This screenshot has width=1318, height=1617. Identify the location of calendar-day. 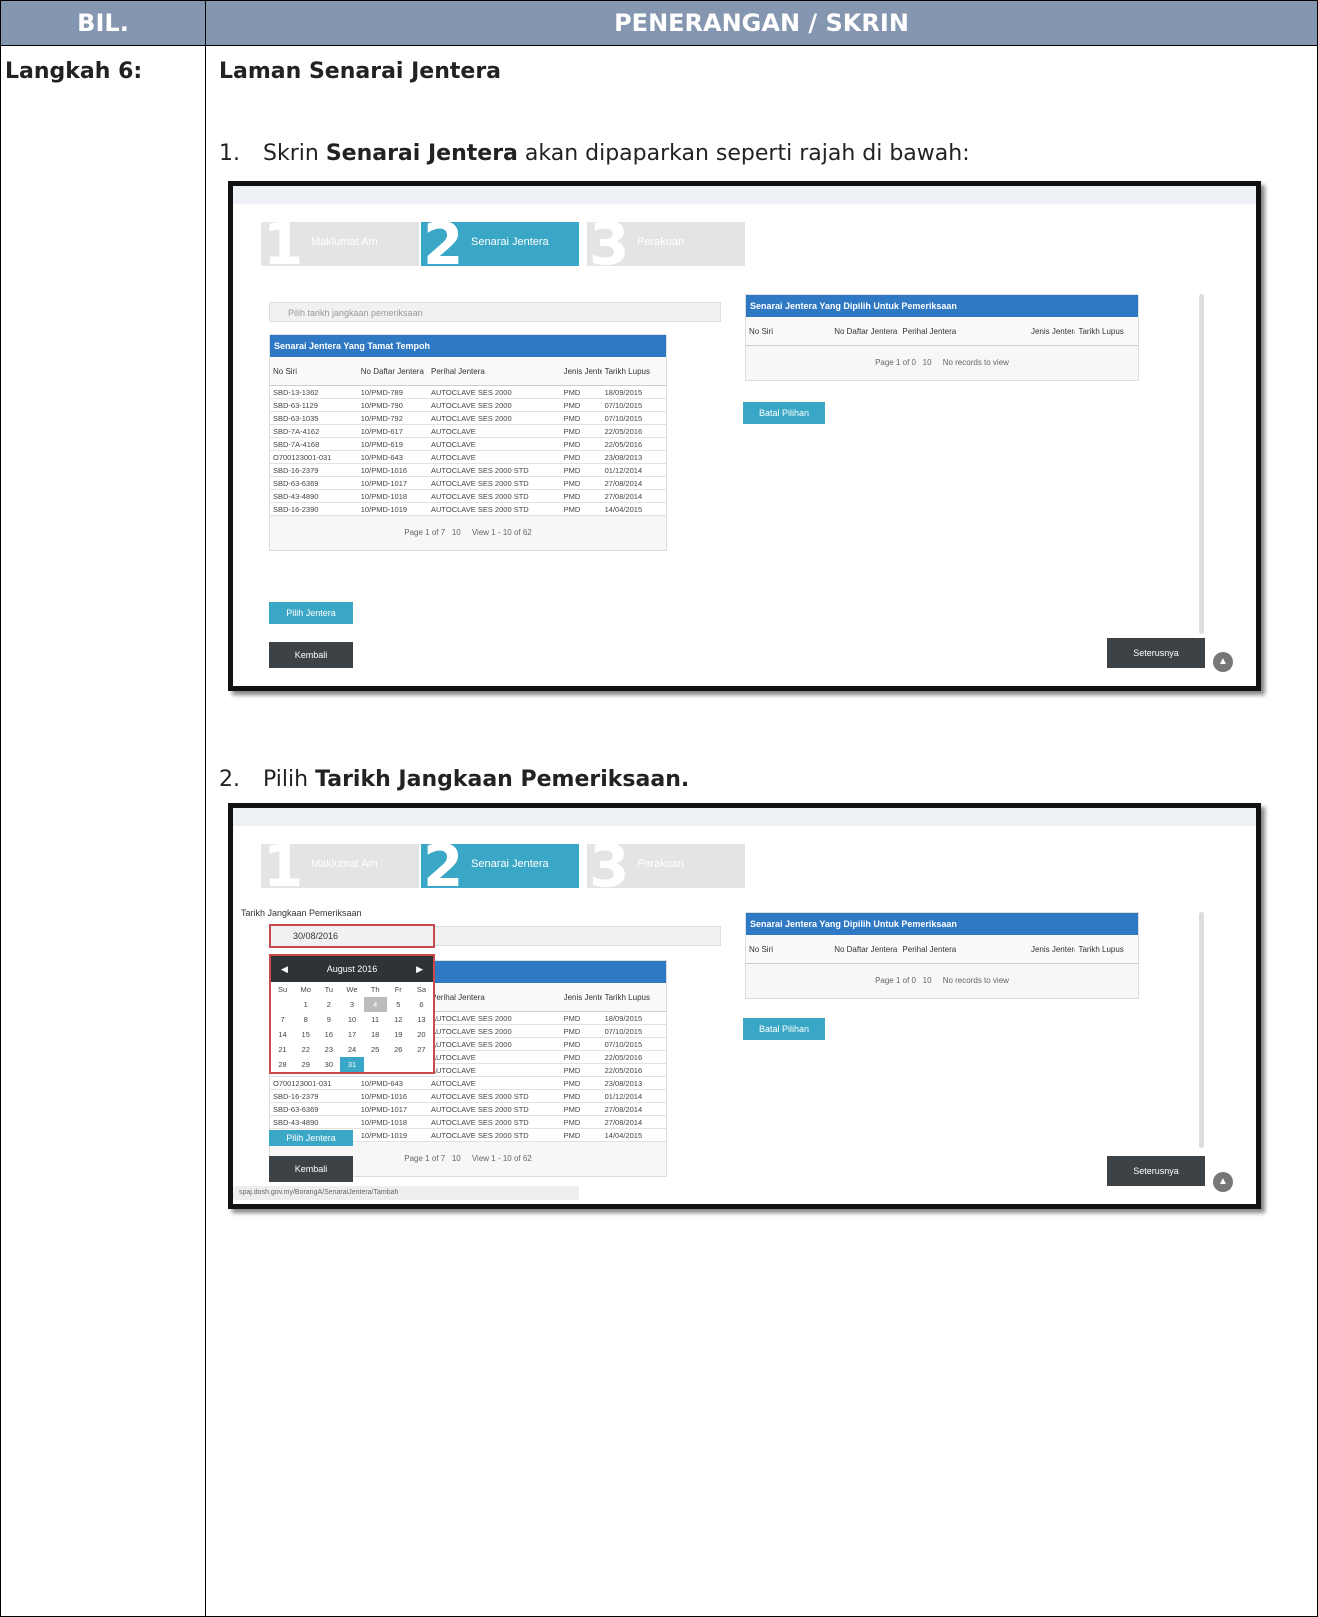
(282, 1004).